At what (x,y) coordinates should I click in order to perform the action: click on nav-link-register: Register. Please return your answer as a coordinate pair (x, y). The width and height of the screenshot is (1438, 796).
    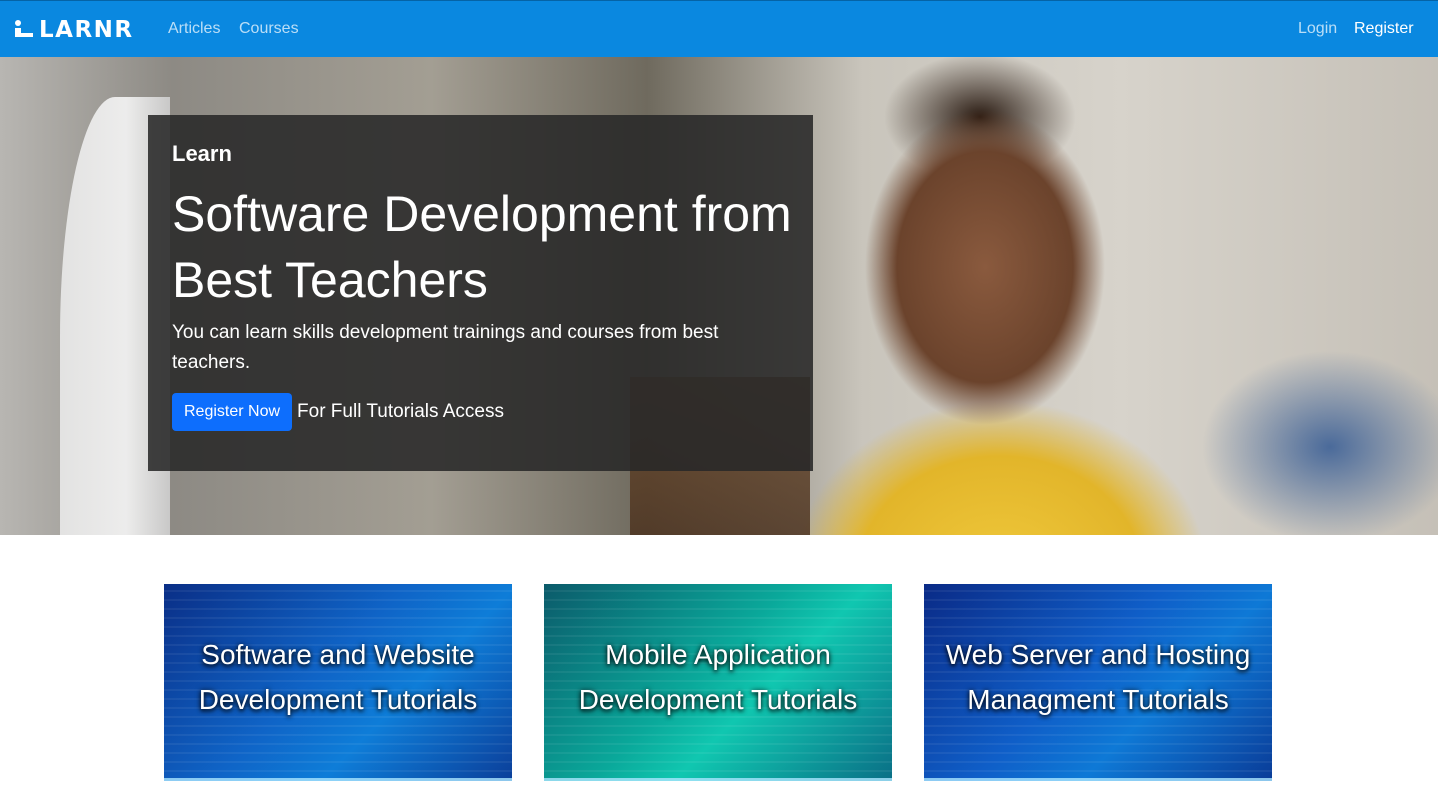
    Looking at the image, I should click on (1384, 29).